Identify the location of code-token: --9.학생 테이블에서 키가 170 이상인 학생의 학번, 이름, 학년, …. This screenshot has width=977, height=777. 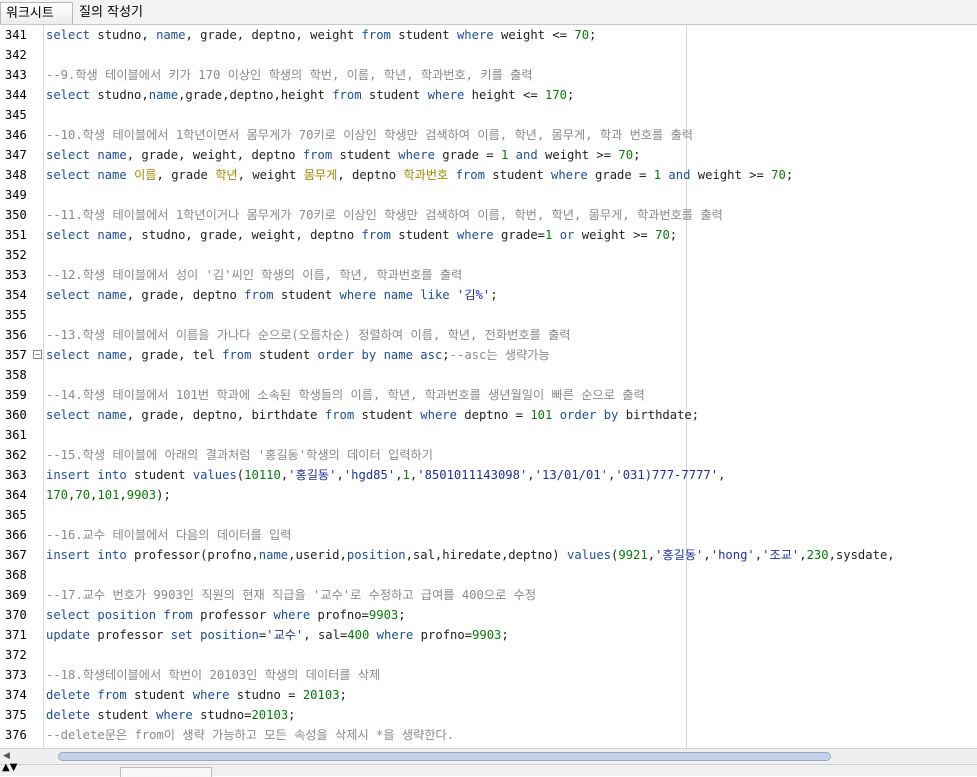
(289, 75).